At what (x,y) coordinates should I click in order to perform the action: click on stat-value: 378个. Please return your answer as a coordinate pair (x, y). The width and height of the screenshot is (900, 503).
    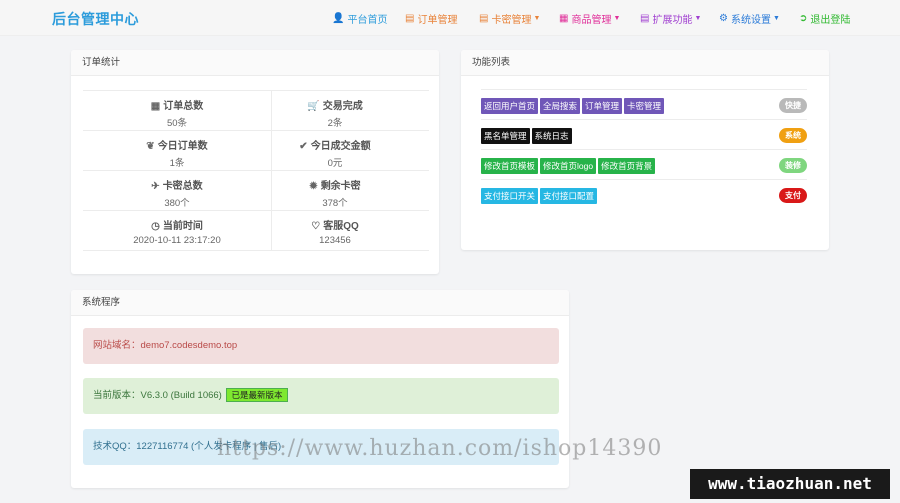
    Looking at the image, I should click on (335, 203).